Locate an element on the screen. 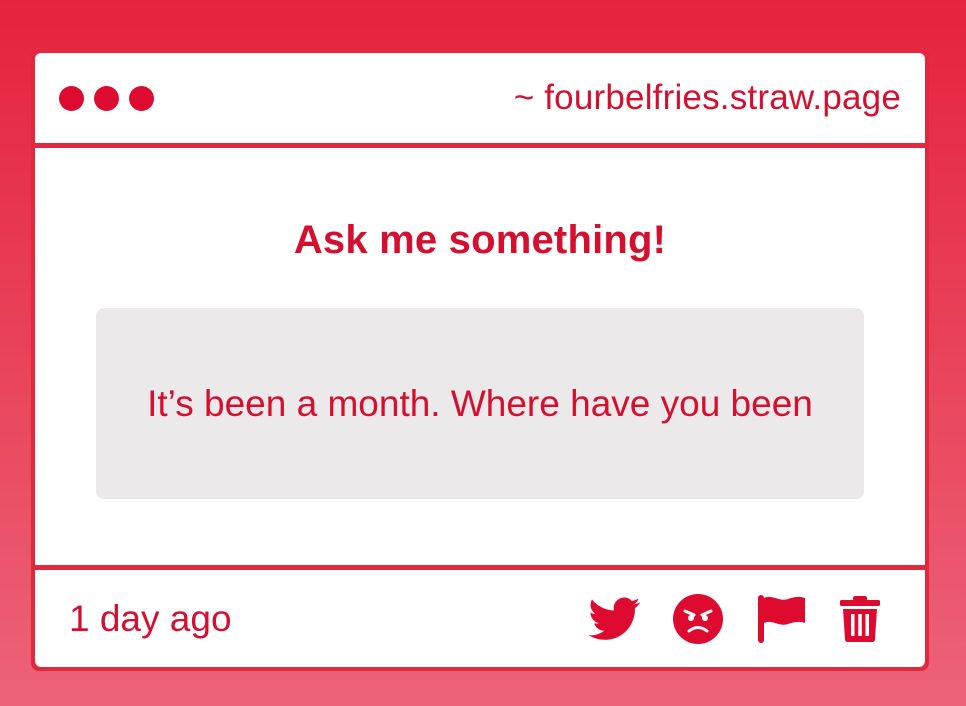 This screenshot has height=706, width=966. twitter-icon is located at coordinates (615, 618).